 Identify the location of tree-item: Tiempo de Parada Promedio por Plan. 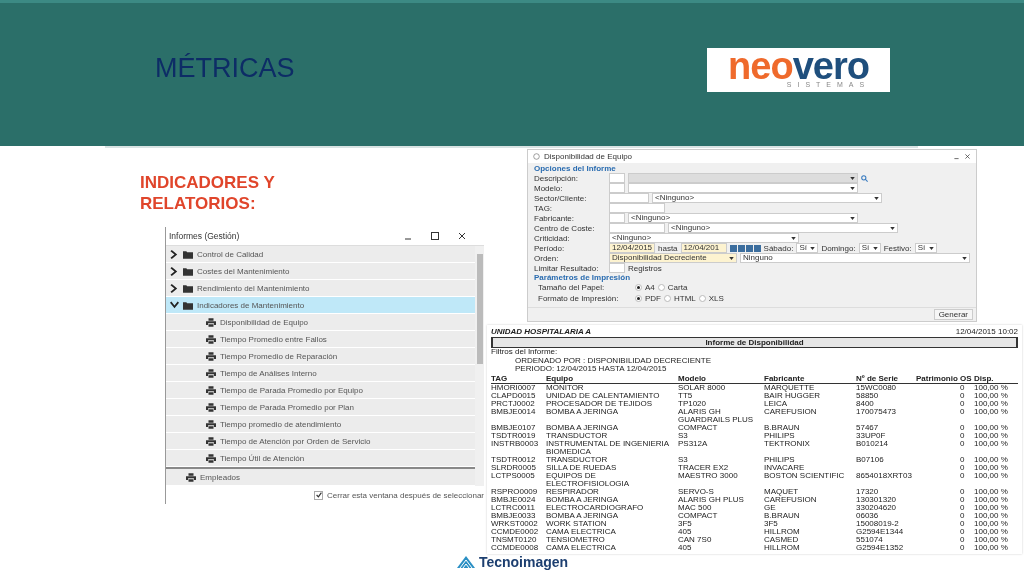
(320, 407).